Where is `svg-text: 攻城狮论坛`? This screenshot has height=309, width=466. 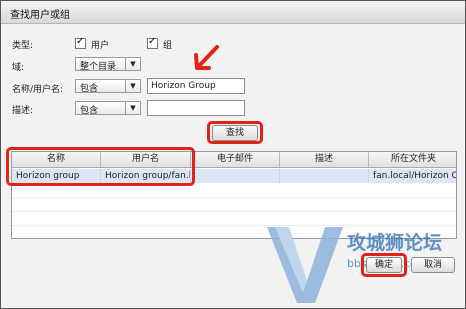
svg-text: 攻城狮论坛 is located at coordinates (394, 242).